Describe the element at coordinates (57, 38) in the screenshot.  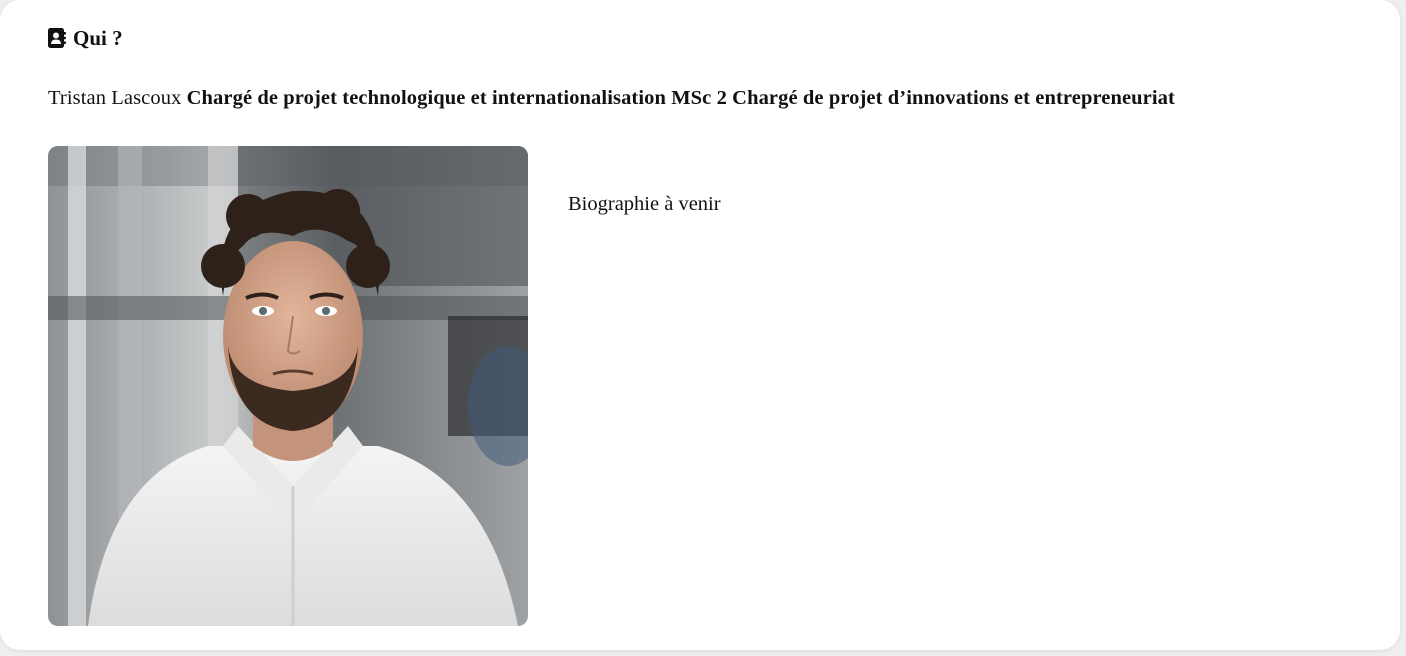
I see `contact-book-icon` at that location.